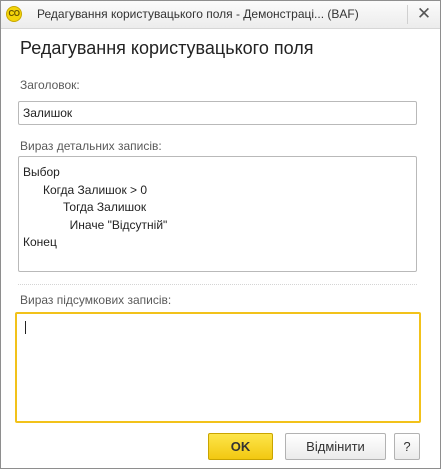 This screenshot has width=441, height=469. What do you see at coordinates (85, 207) in the screenshot?
I see `code-line: Тогда Залишок` at bounding box center [85, 207].